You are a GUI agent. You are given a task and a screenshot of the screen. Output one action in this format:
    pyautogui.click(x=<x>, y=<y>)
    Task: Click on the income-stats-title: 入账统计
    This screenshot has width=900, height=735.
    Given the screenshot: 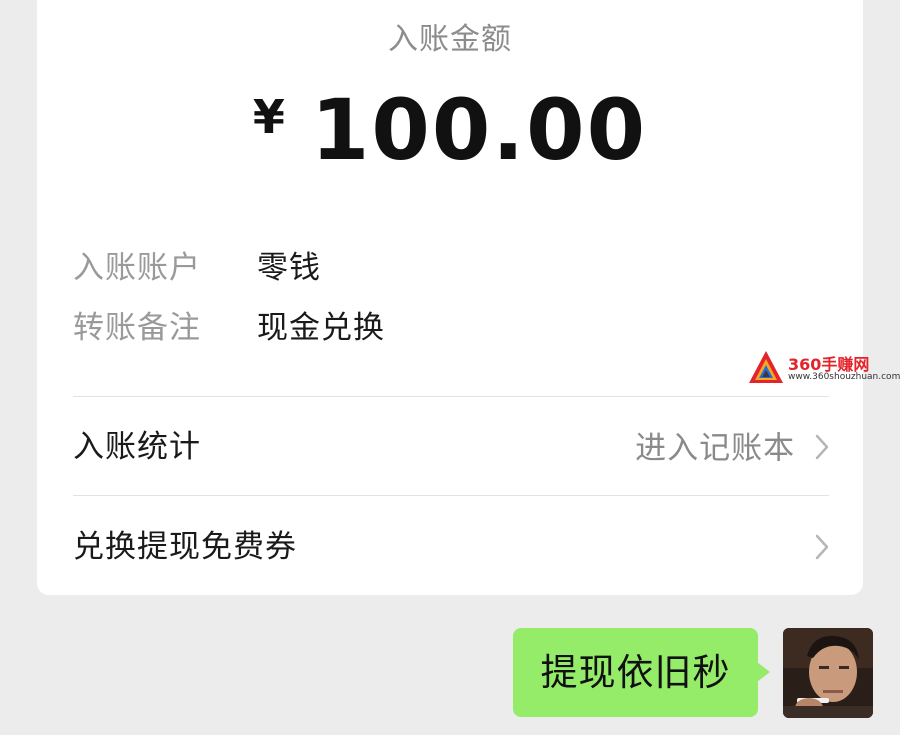 What is the action you would take?
    pyautogui.click(x=137, y=447)
    